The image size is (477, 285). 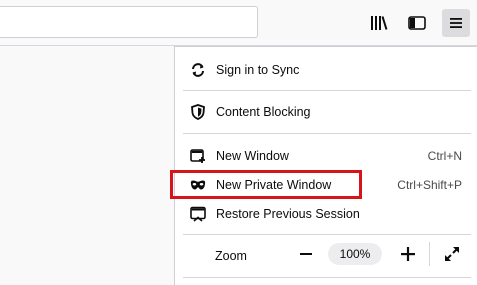 What do you see at coordinates (429, 254) in the screenshot?
I see `zoom-divider` at bounding box center [429, 254].